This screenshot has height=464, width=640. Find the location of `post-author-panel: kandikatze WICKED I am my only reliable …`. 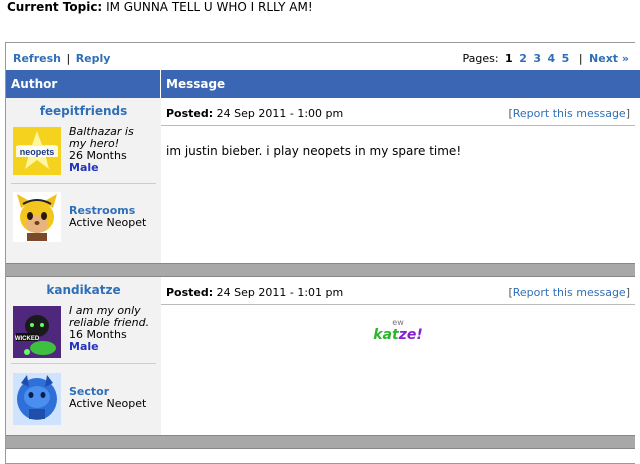

post-author-panel: kandikatze WICKED I am my only reliable … is located at coordinates (84, 356).